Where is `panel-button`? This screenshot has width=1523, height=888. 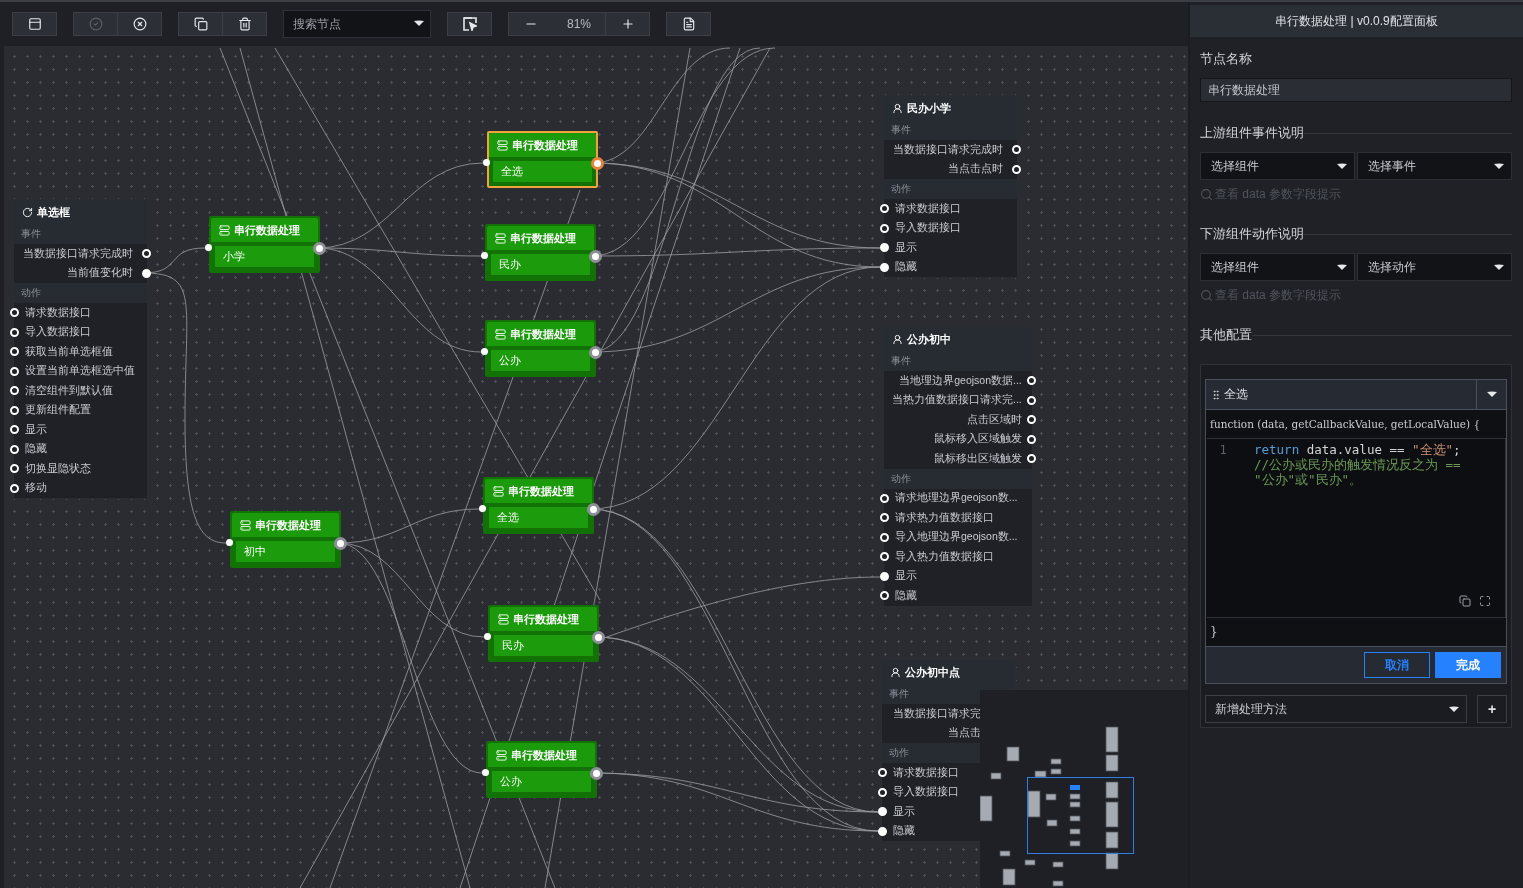
panel-button is located at coordinates (34, 24).